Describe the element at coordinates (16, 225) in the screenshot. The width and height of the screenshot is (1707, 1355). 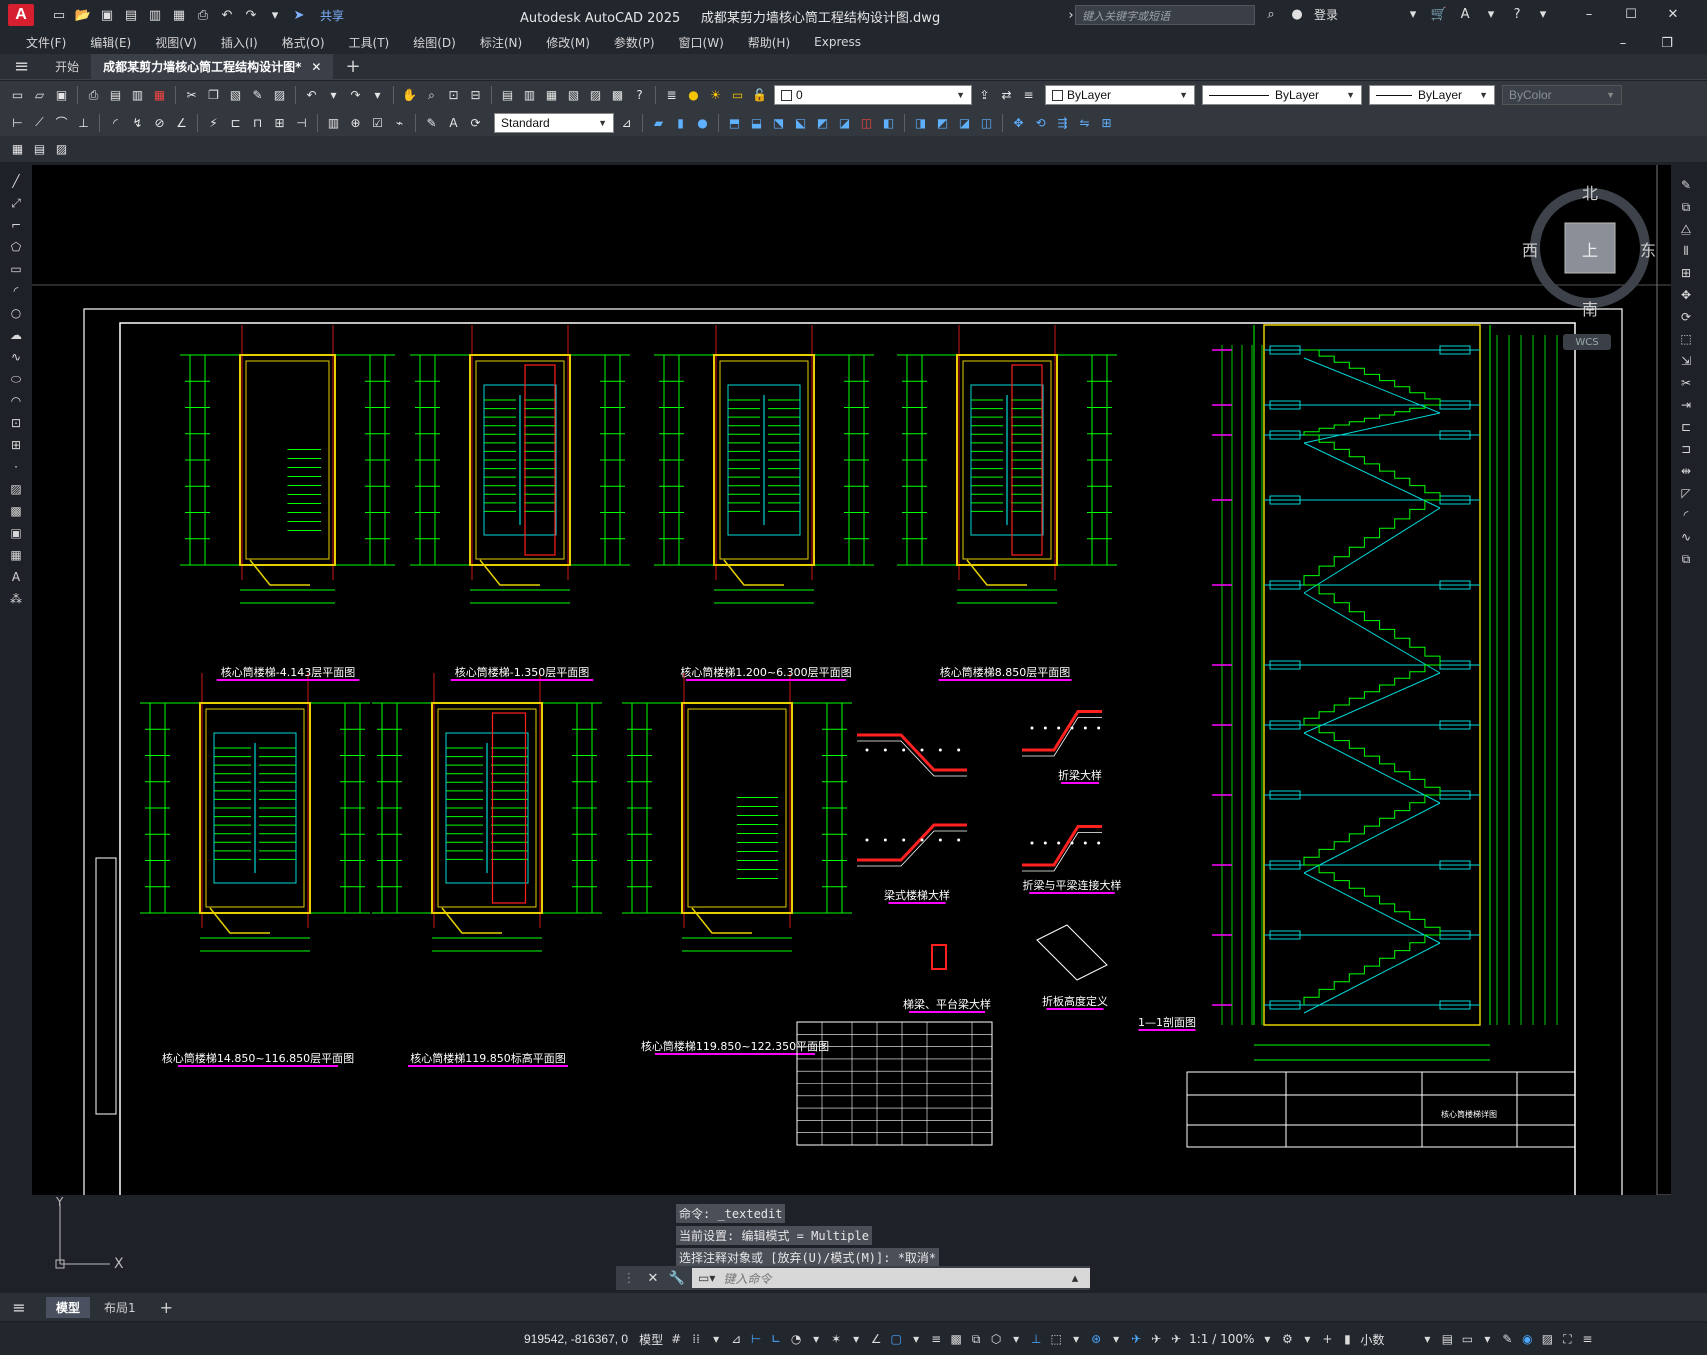
I see `polyline-icon: ⌐` at that location.